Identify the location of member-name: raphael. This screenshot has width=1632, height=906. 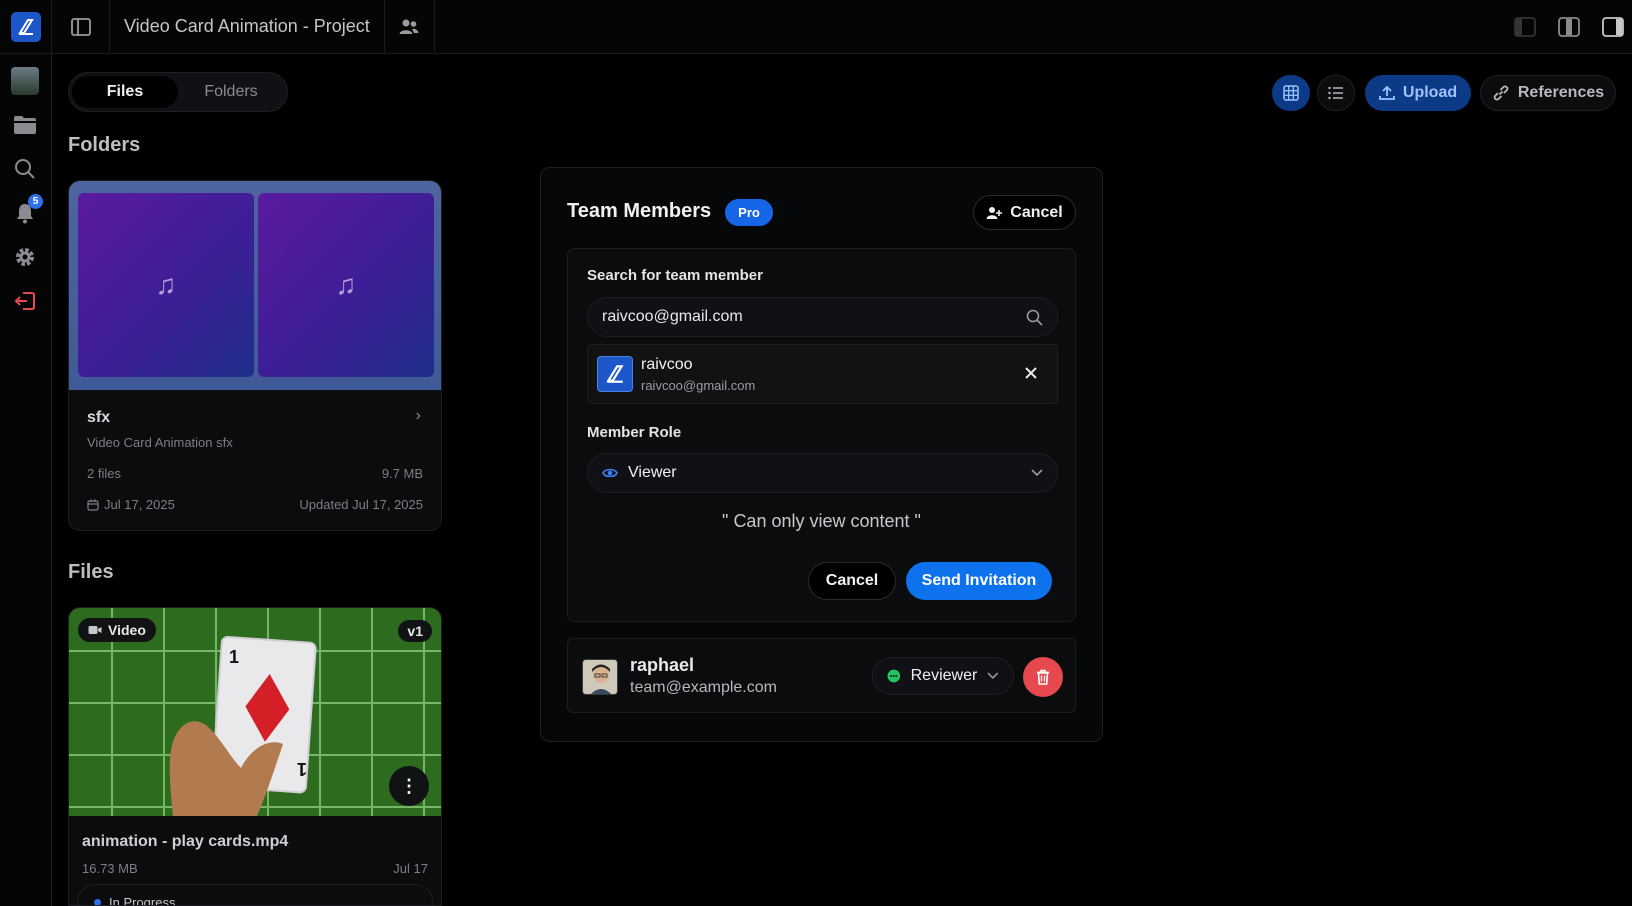
(662, 665).